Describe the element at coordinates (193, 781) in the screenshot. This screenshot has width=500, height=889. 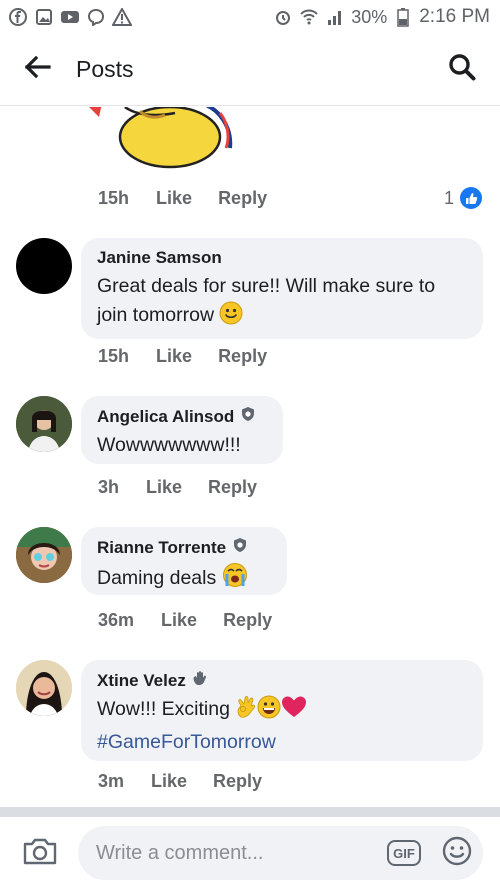
I see `comment-meta: 3m Like Reply` at that location.